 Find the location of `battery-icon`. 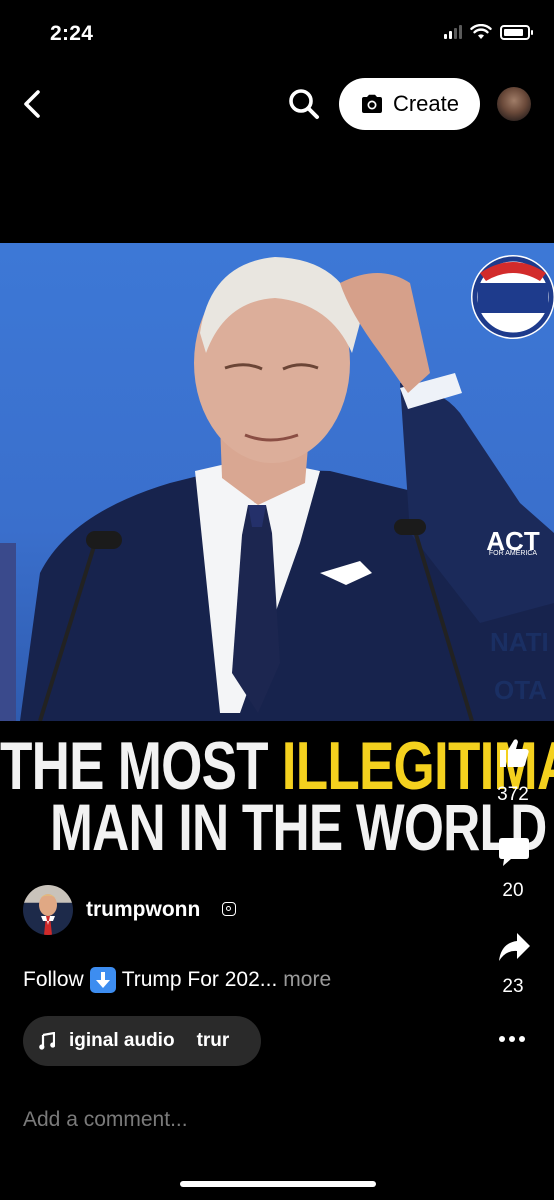

battery-icon is located at coordinates (516, 32).